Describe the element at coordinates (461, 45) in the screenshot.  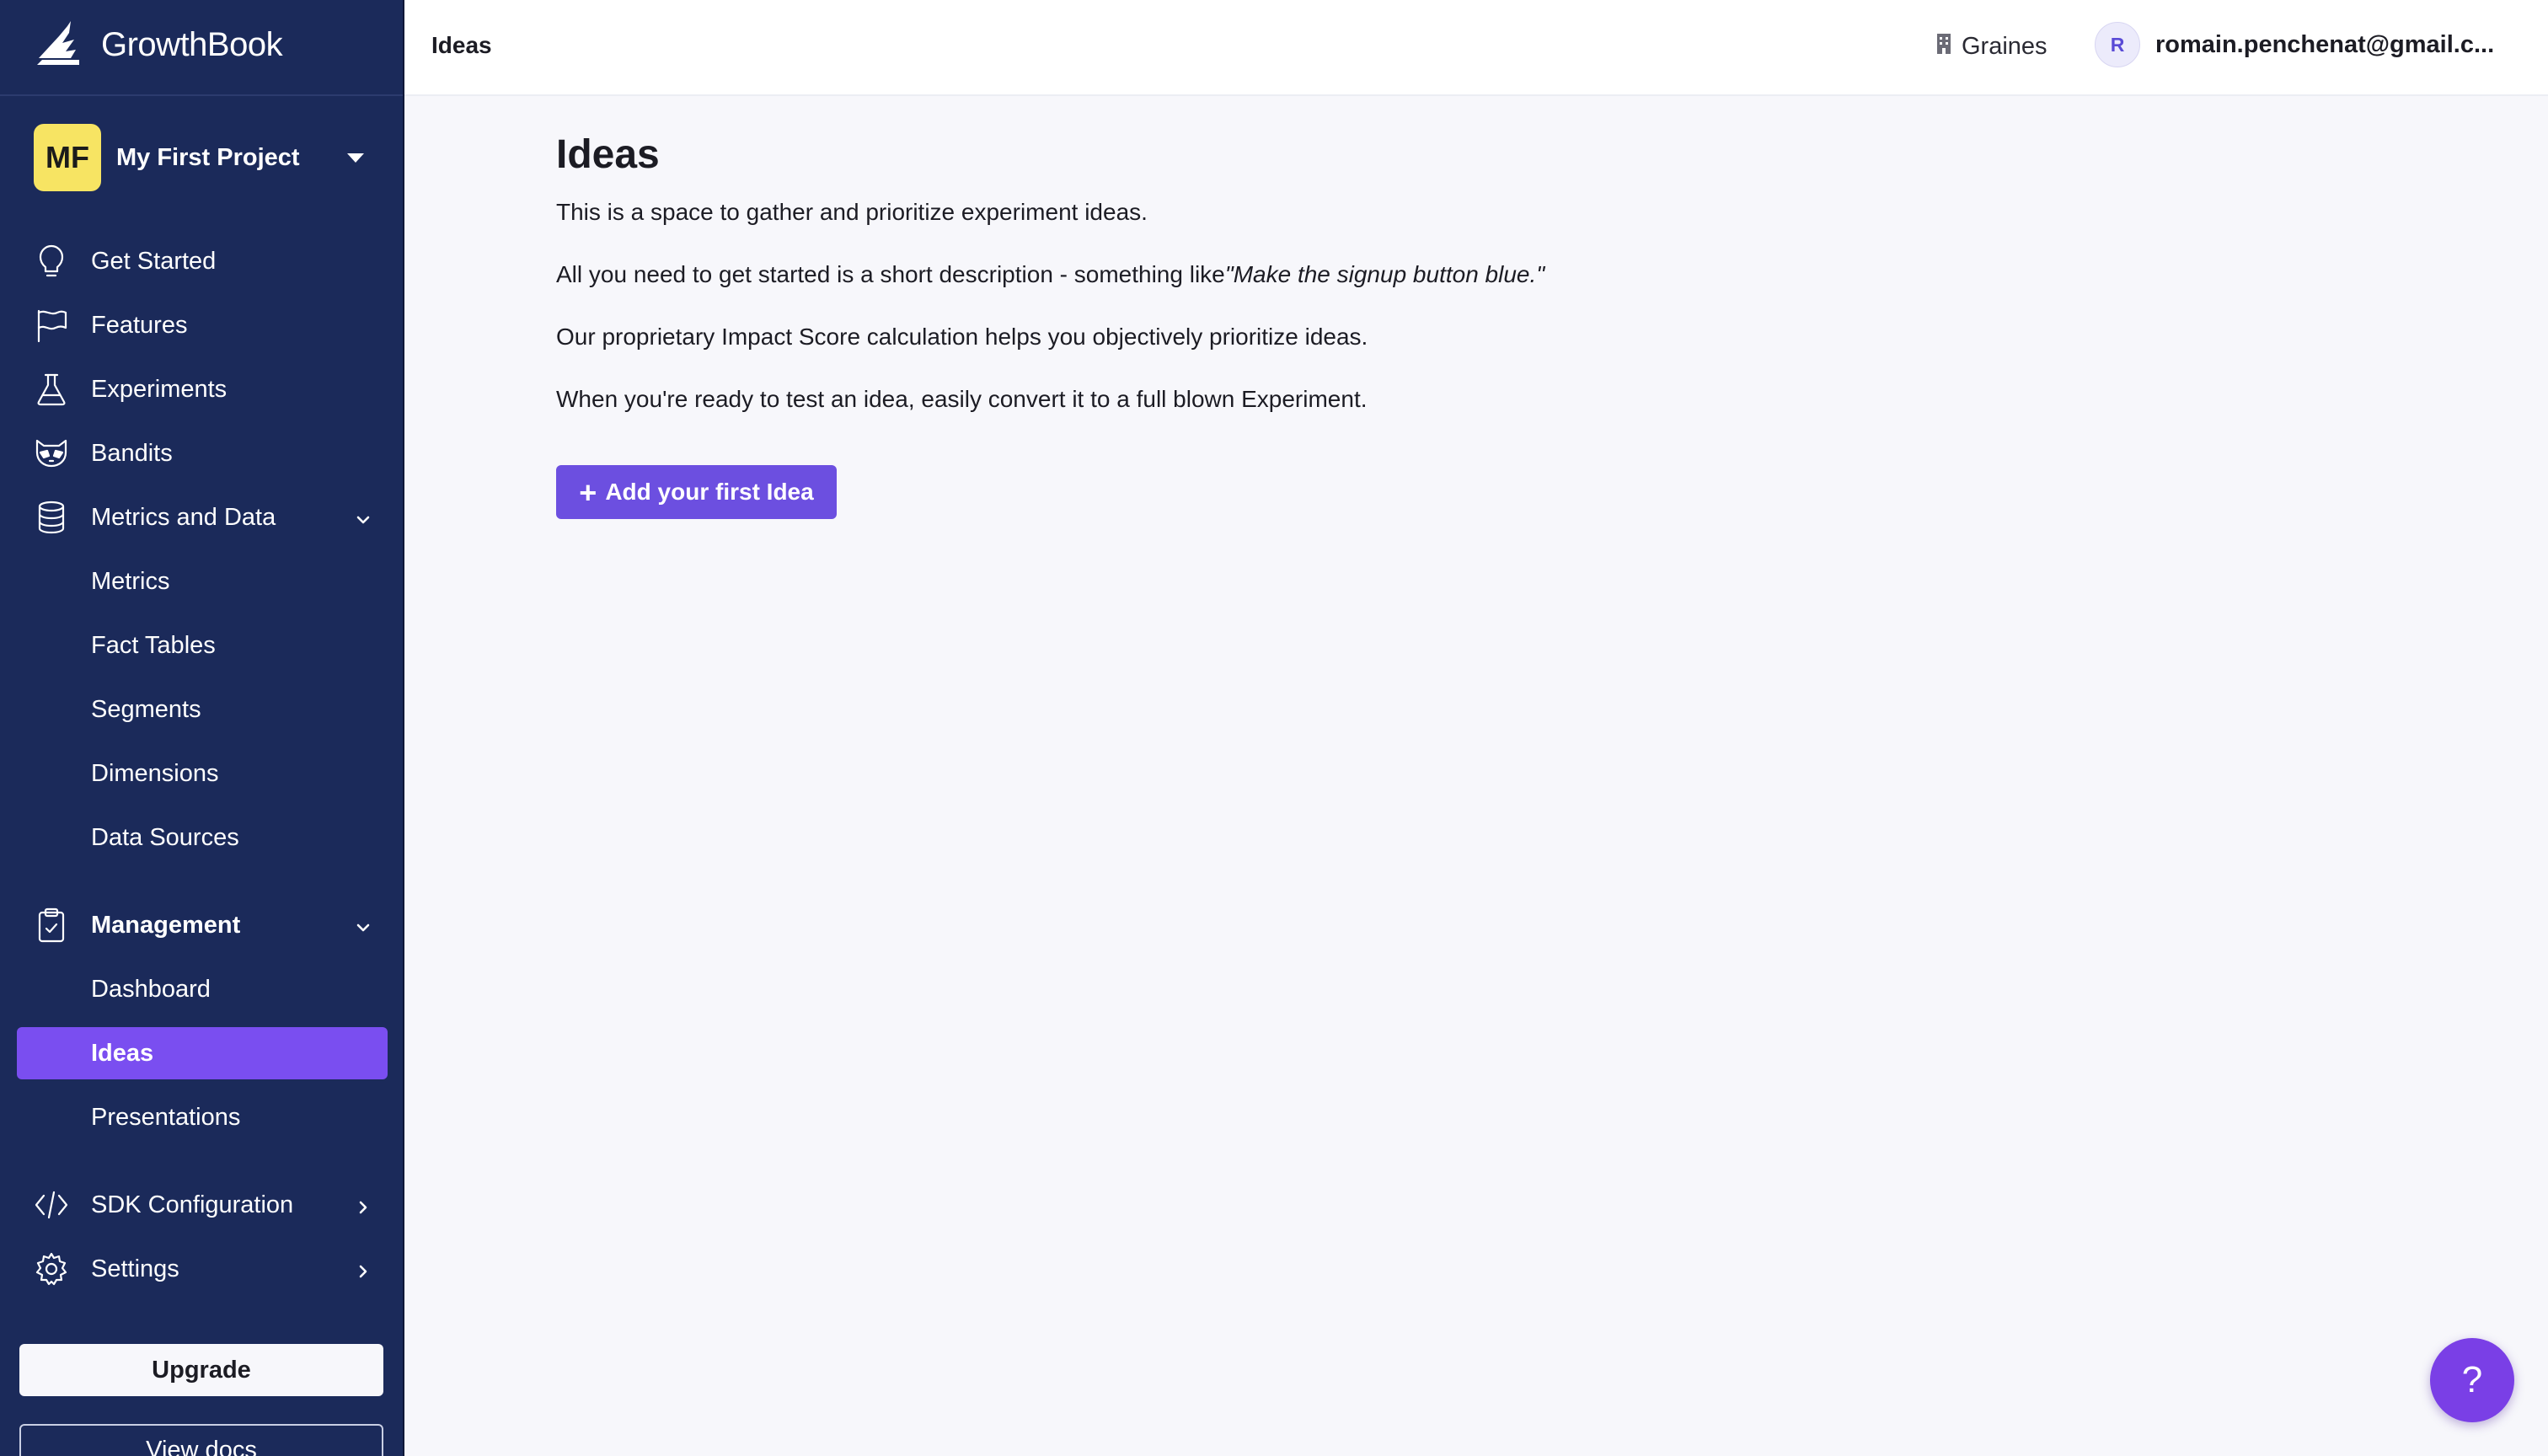
I see `page-breadcrumb: Ideas` at that location.